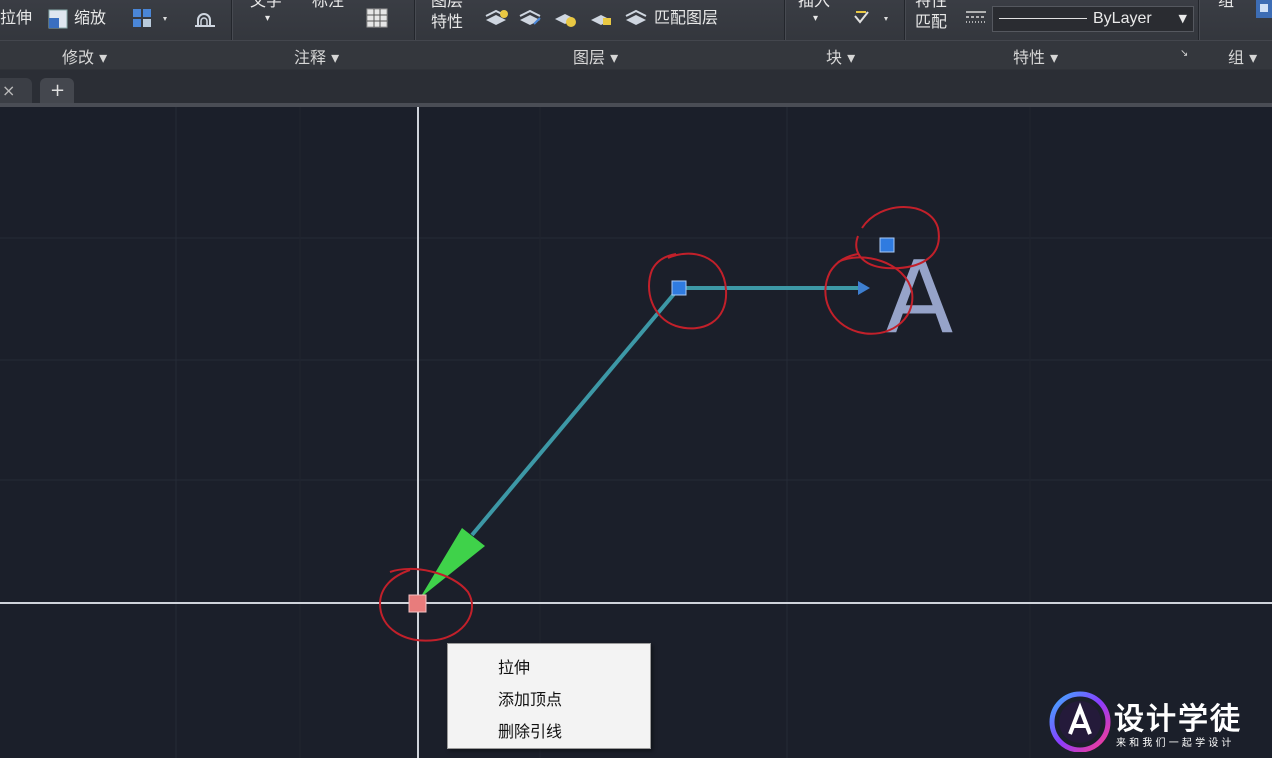  I want to click on linetype-sample, so click(1043, 18).